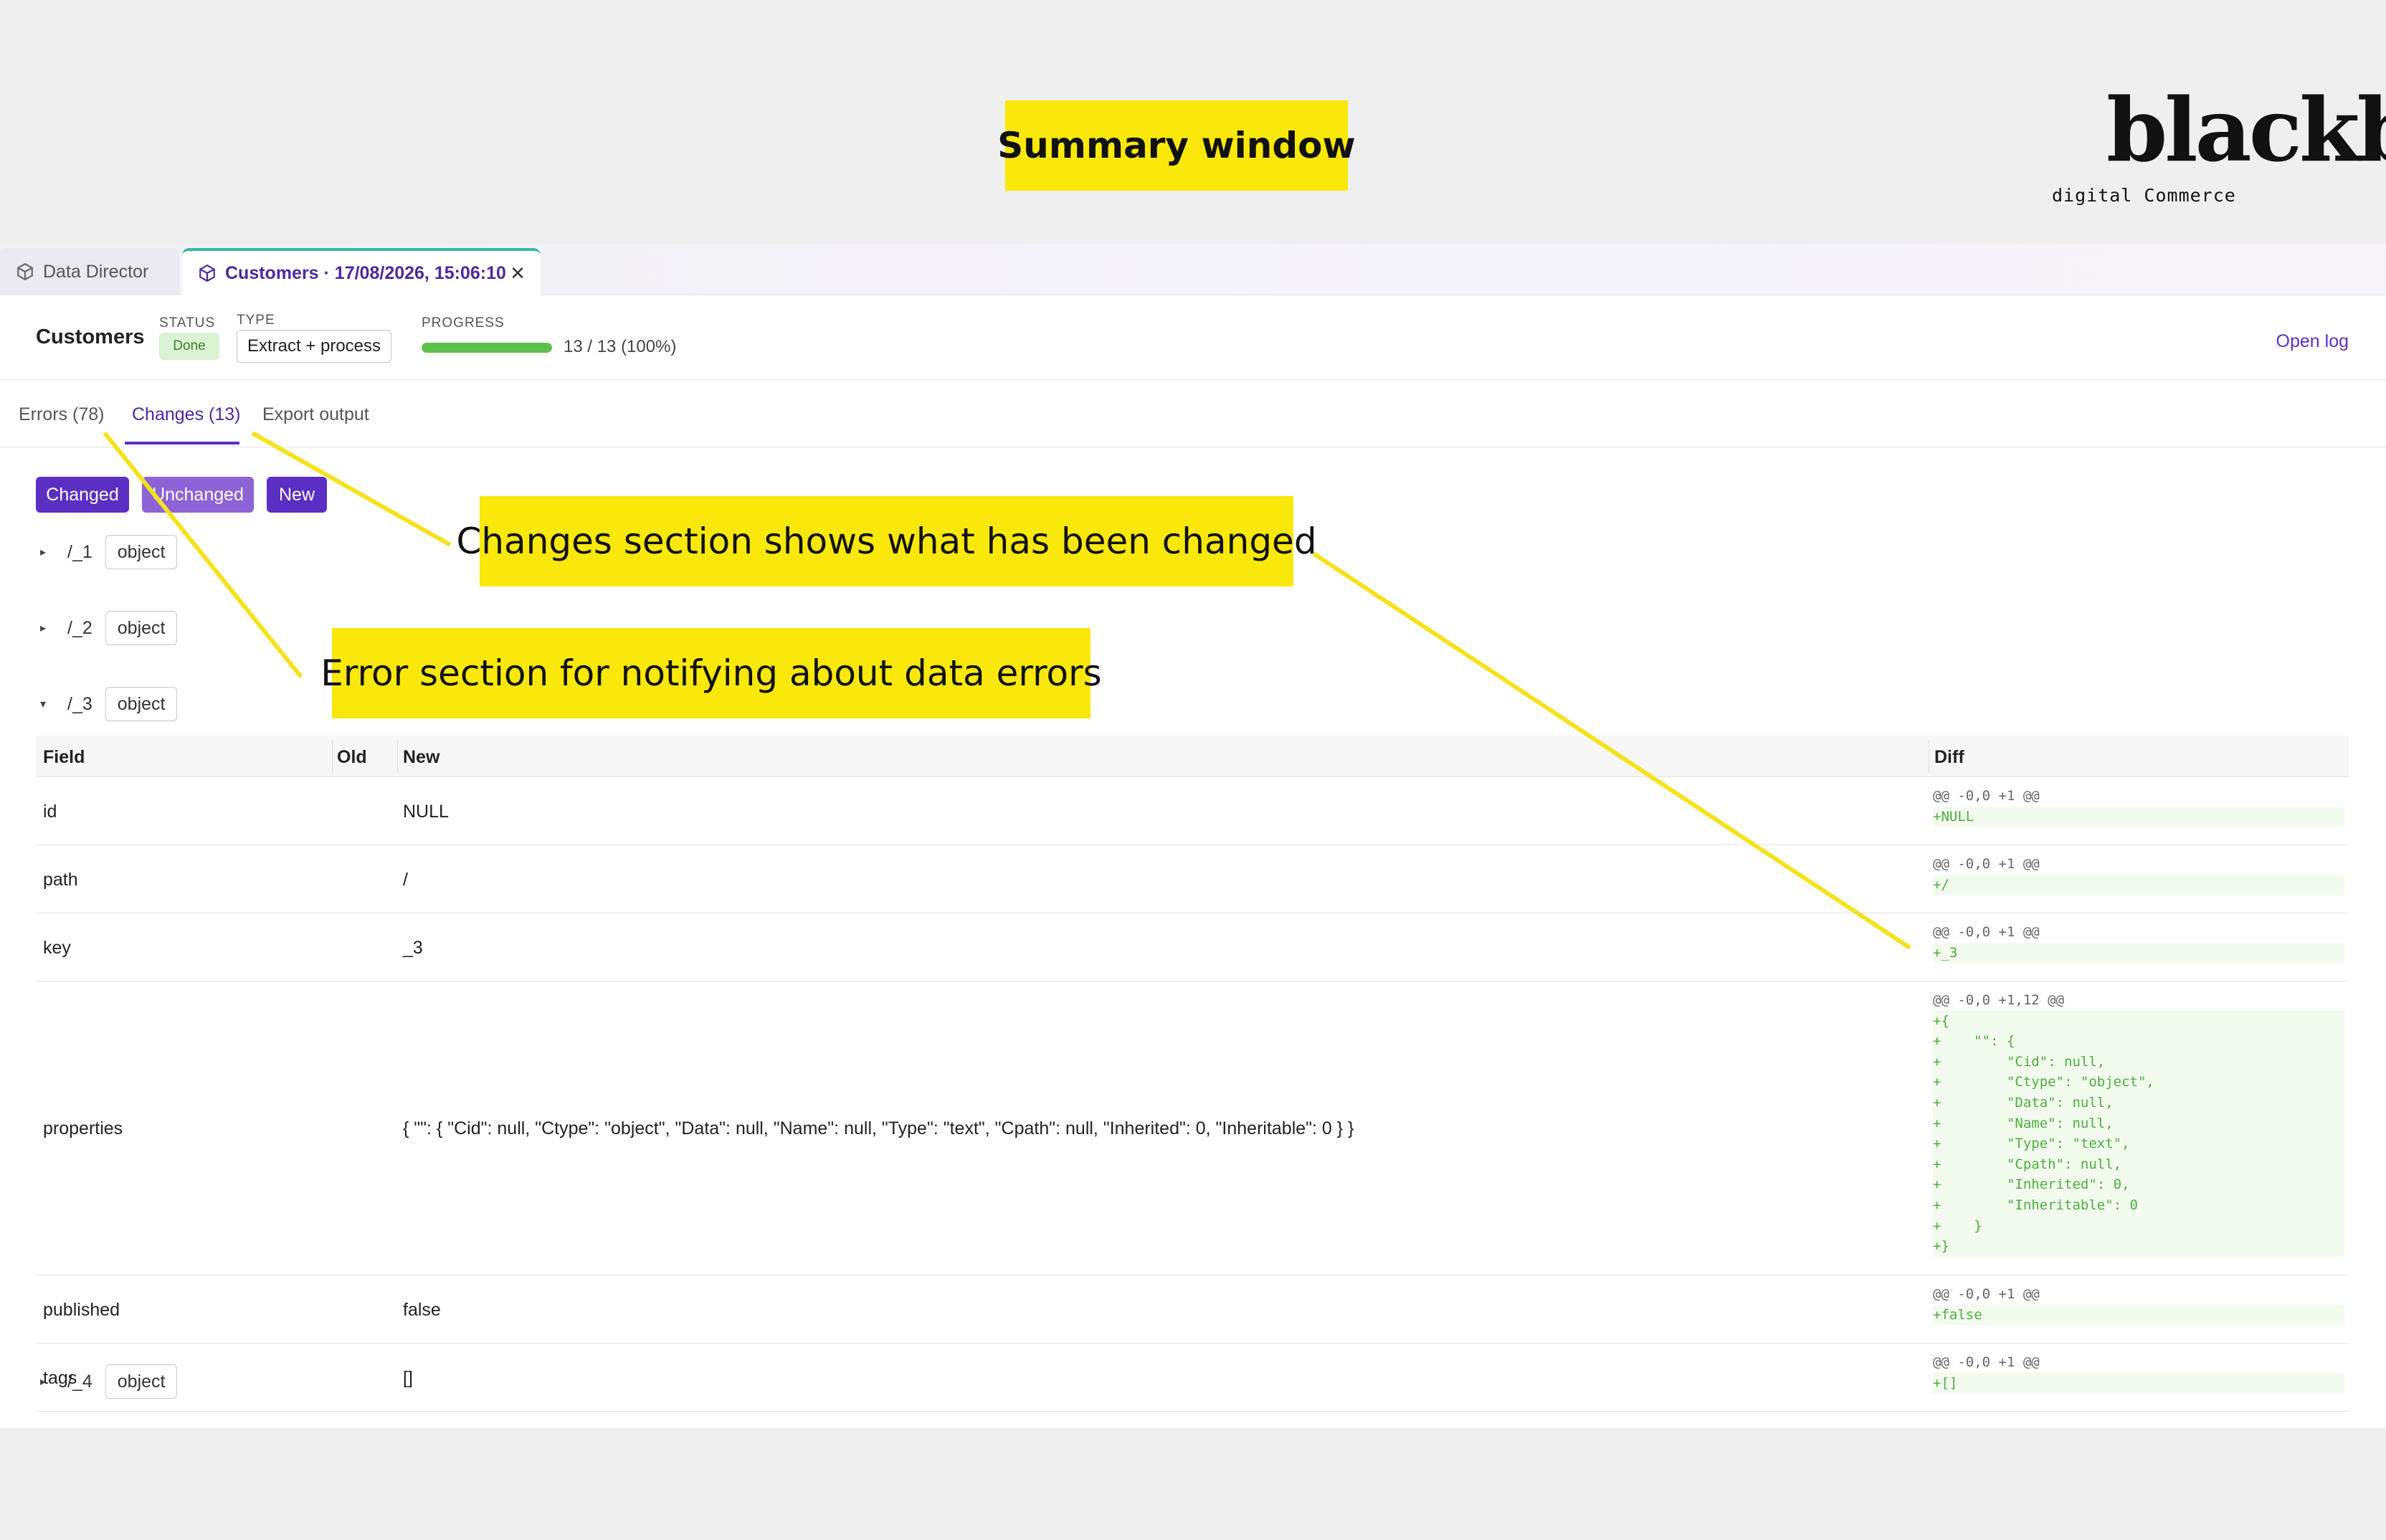  I want to click on progress-fill, so click(487, 348).